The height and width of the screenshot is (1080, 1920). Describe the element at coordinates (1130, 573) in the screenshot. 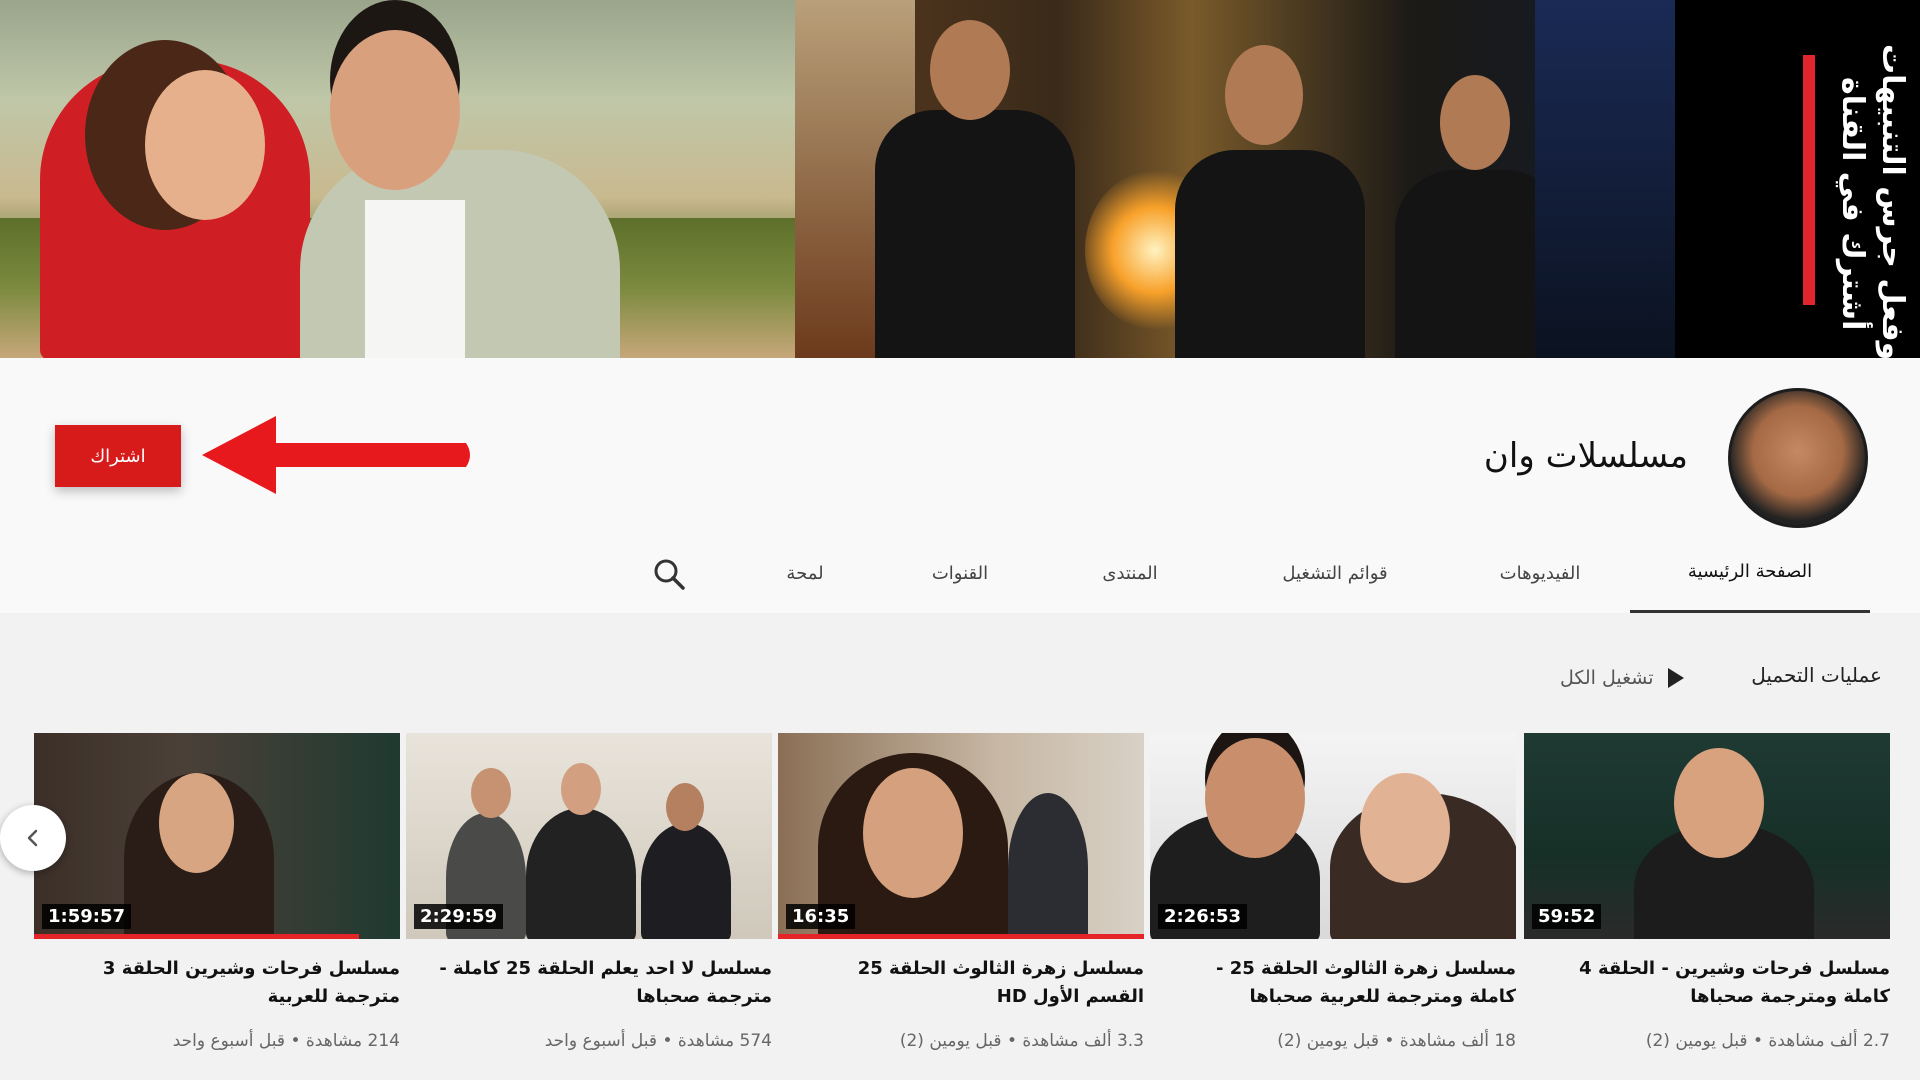

I see `tab-community: المنتدى` at that location.